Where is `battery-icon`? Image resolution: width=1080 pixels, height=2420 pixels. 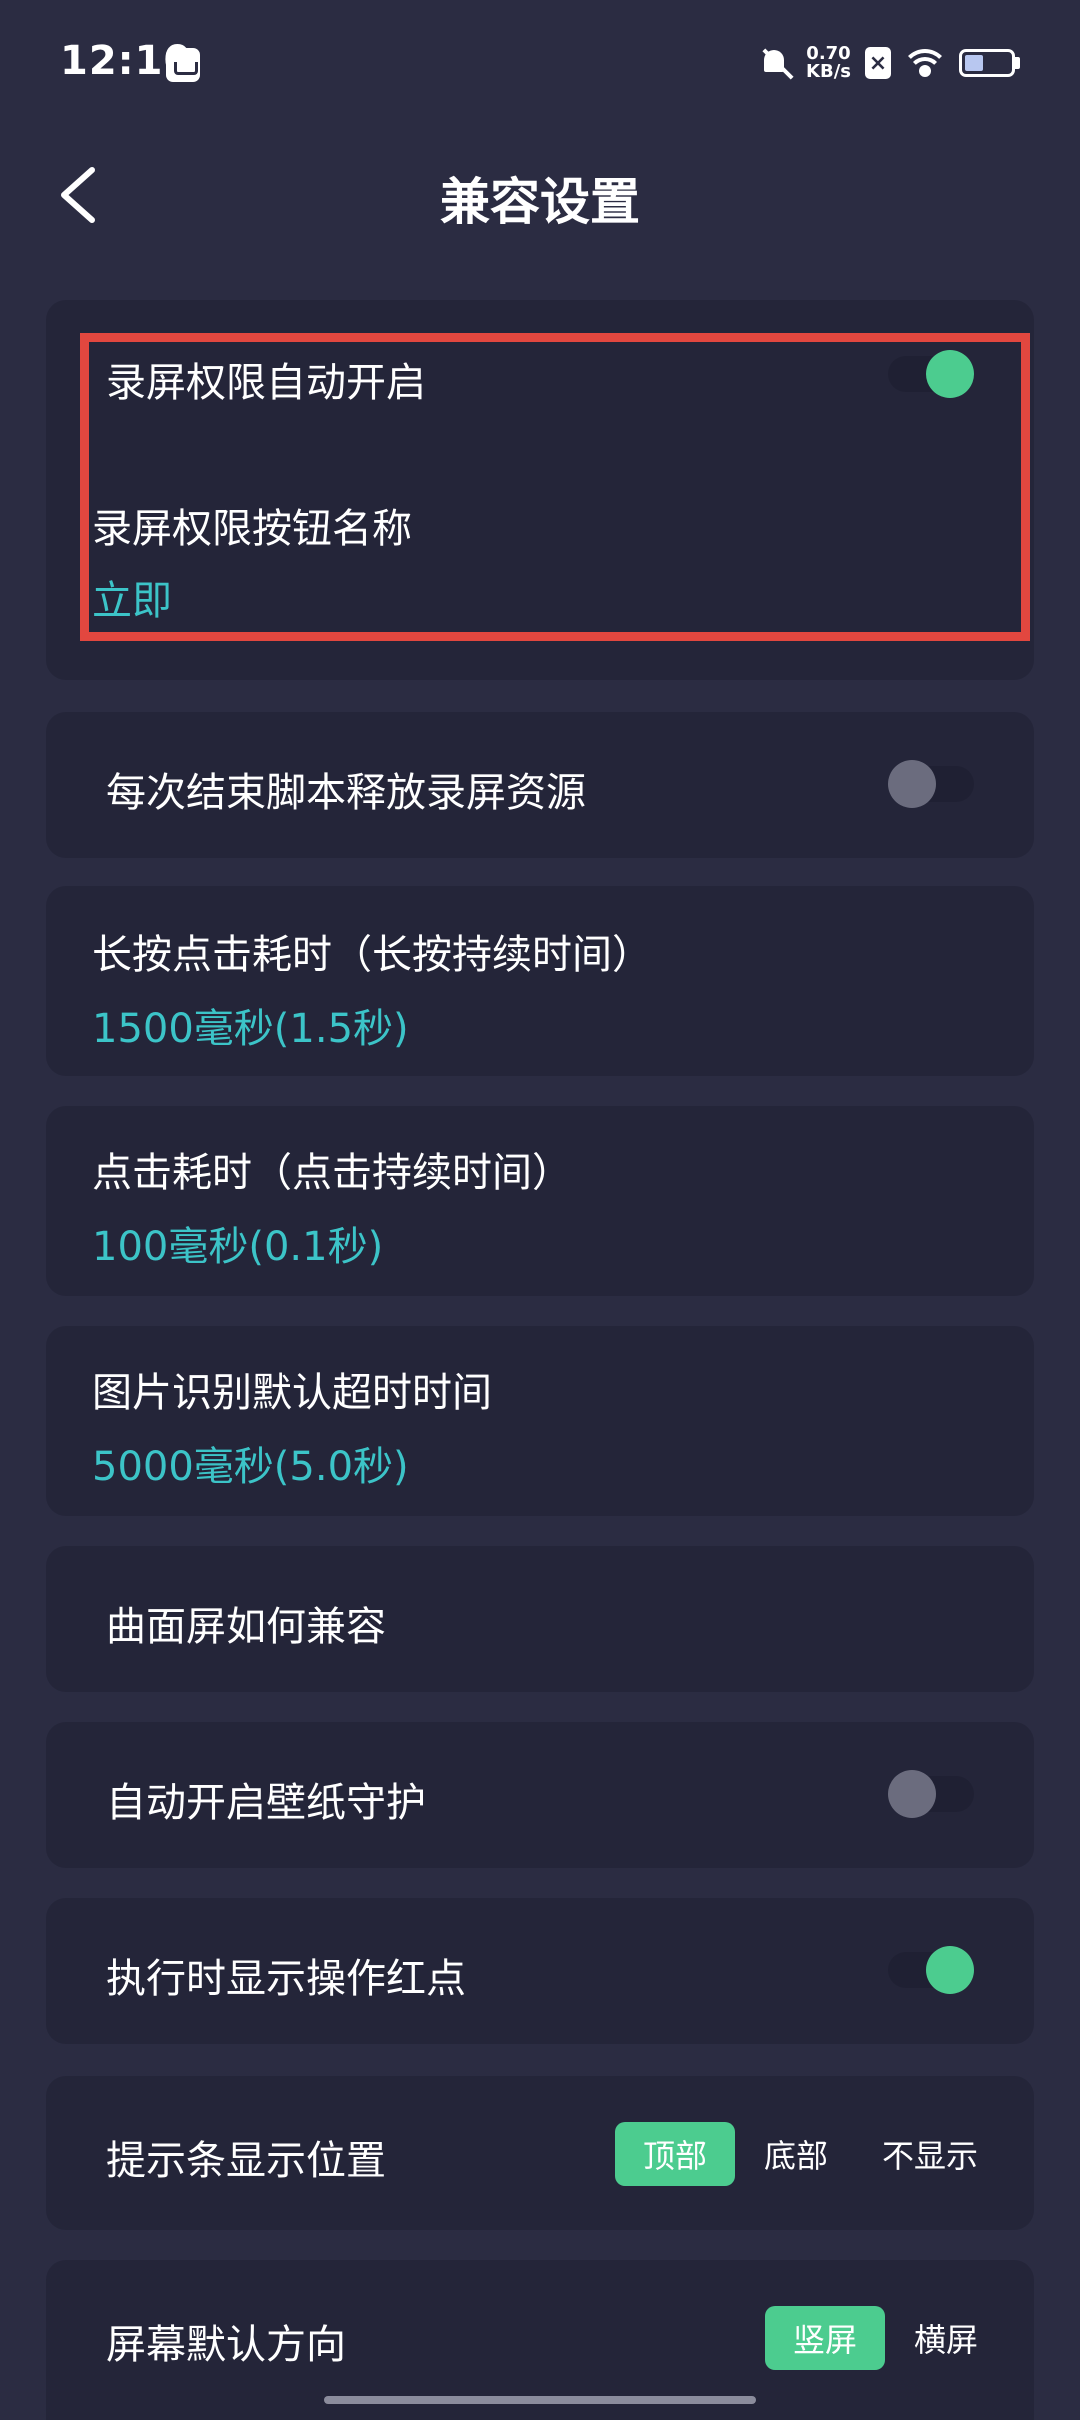 battery-icon is located at coordinates (987, 63).